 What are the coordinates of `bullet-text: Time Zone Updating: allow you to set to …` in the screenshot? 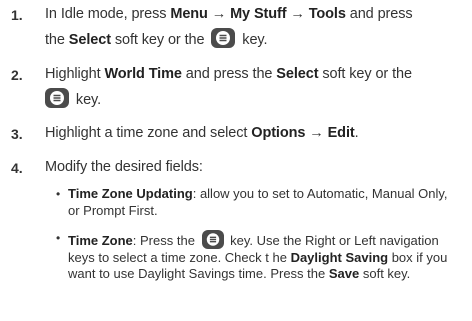 It's located at (258, 202).